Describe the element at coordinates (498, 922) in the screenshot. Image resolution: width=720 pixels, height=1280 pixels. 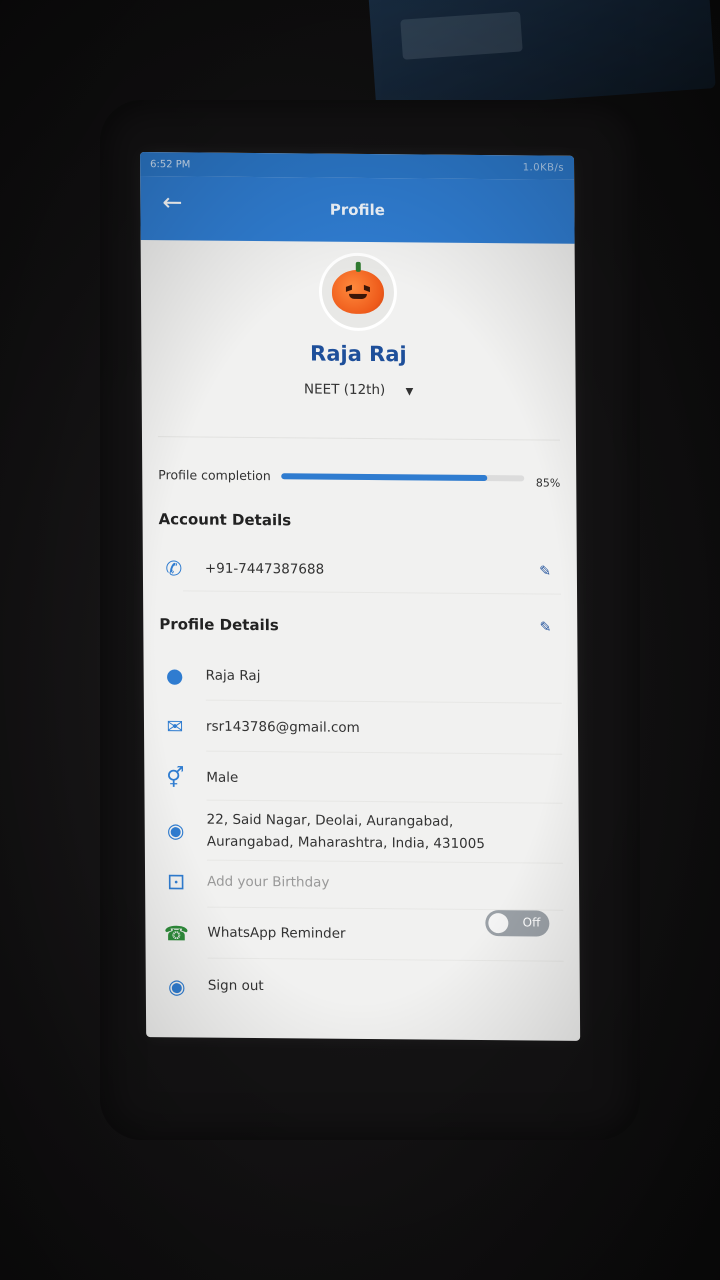
I see `toggle-knob` at that location.